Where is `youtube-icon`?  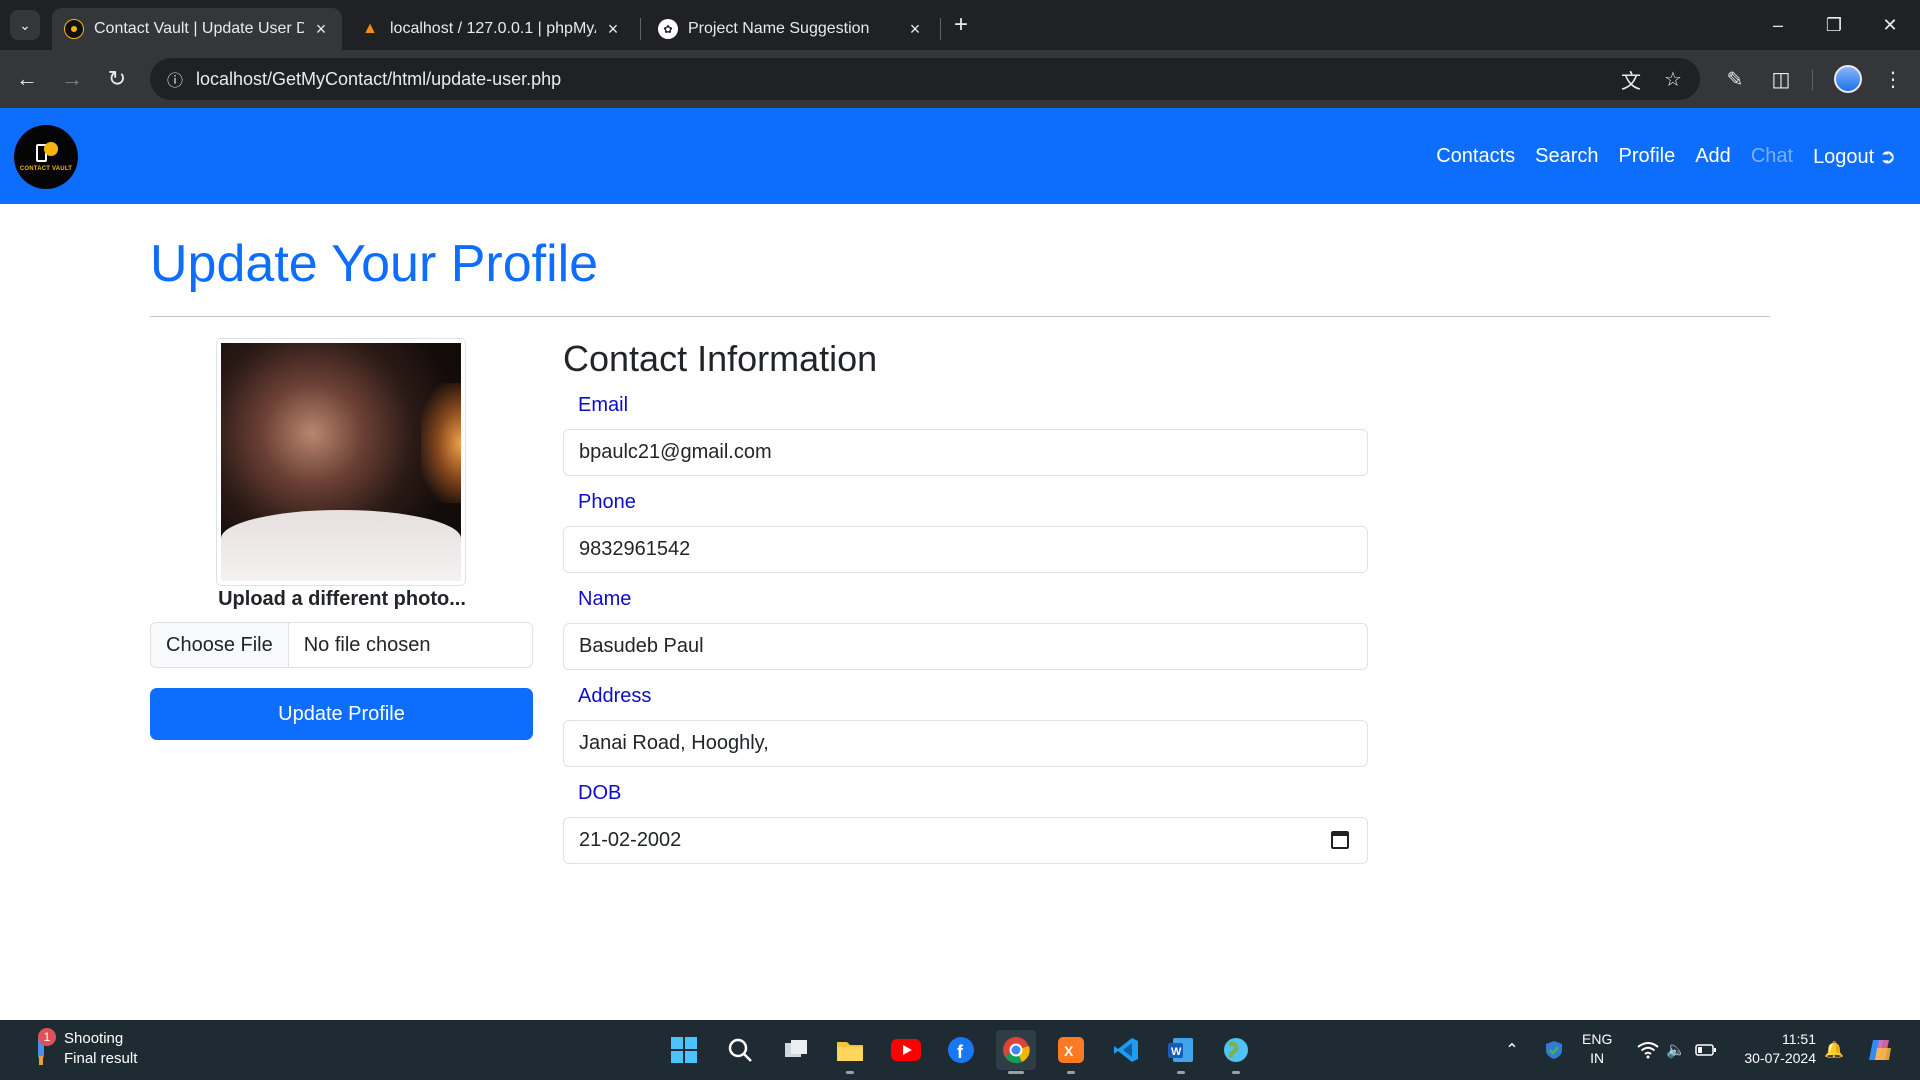 youtube-icon is located at coordinates (906, 1050).